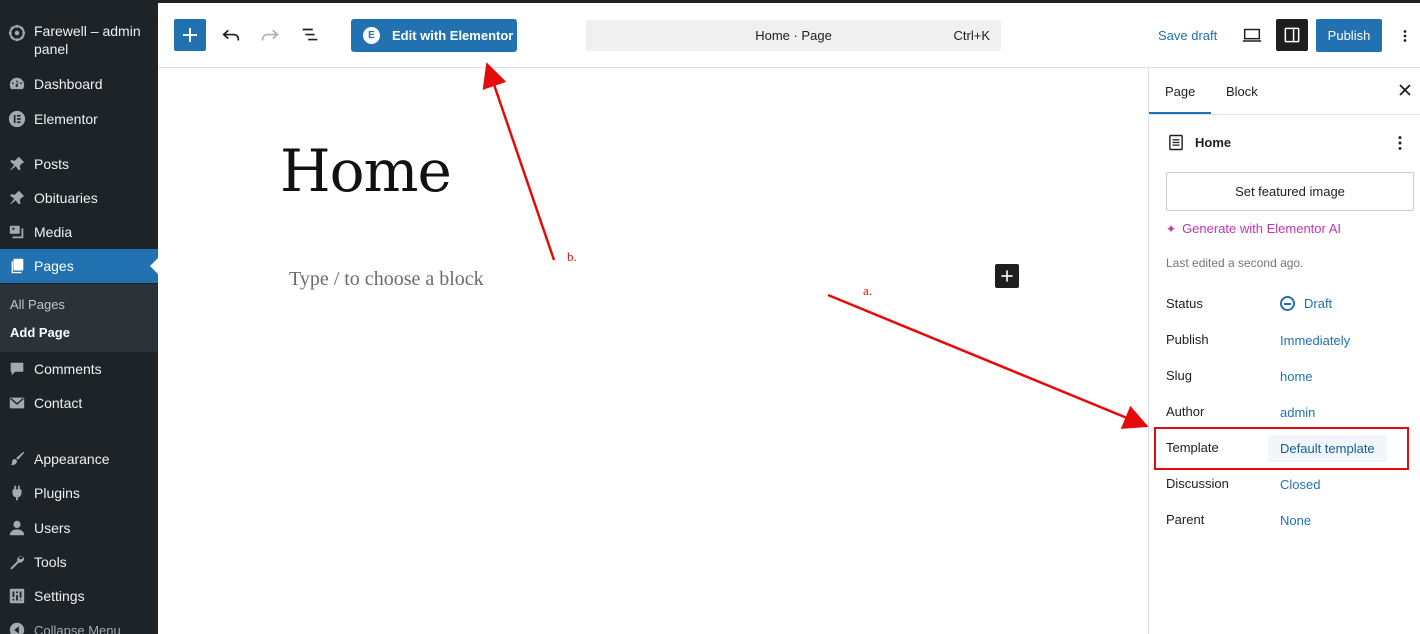 The width and height of the screenshot is (1420, 634). I want to click on elementor-icon: E, so click(371, 35).